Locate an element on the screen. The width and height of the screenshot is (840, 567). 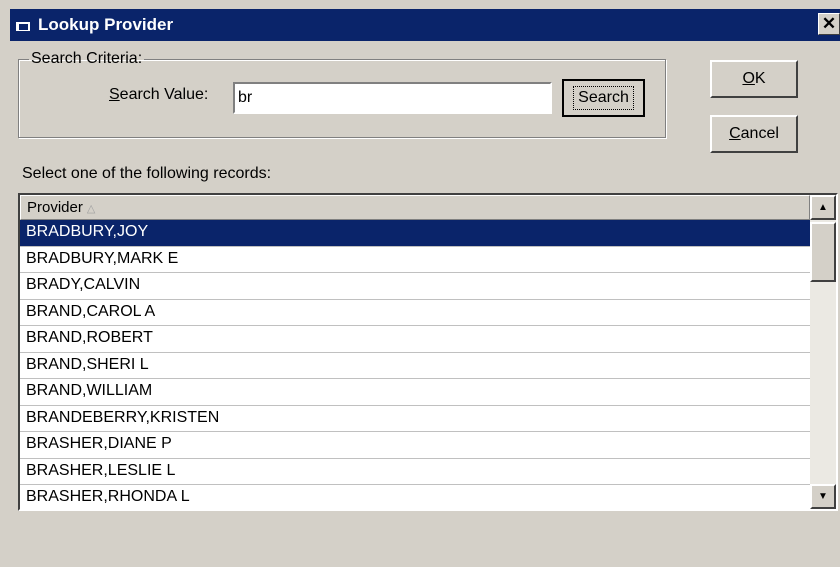
search-button-label: Search is located at coordinates (603, 98).